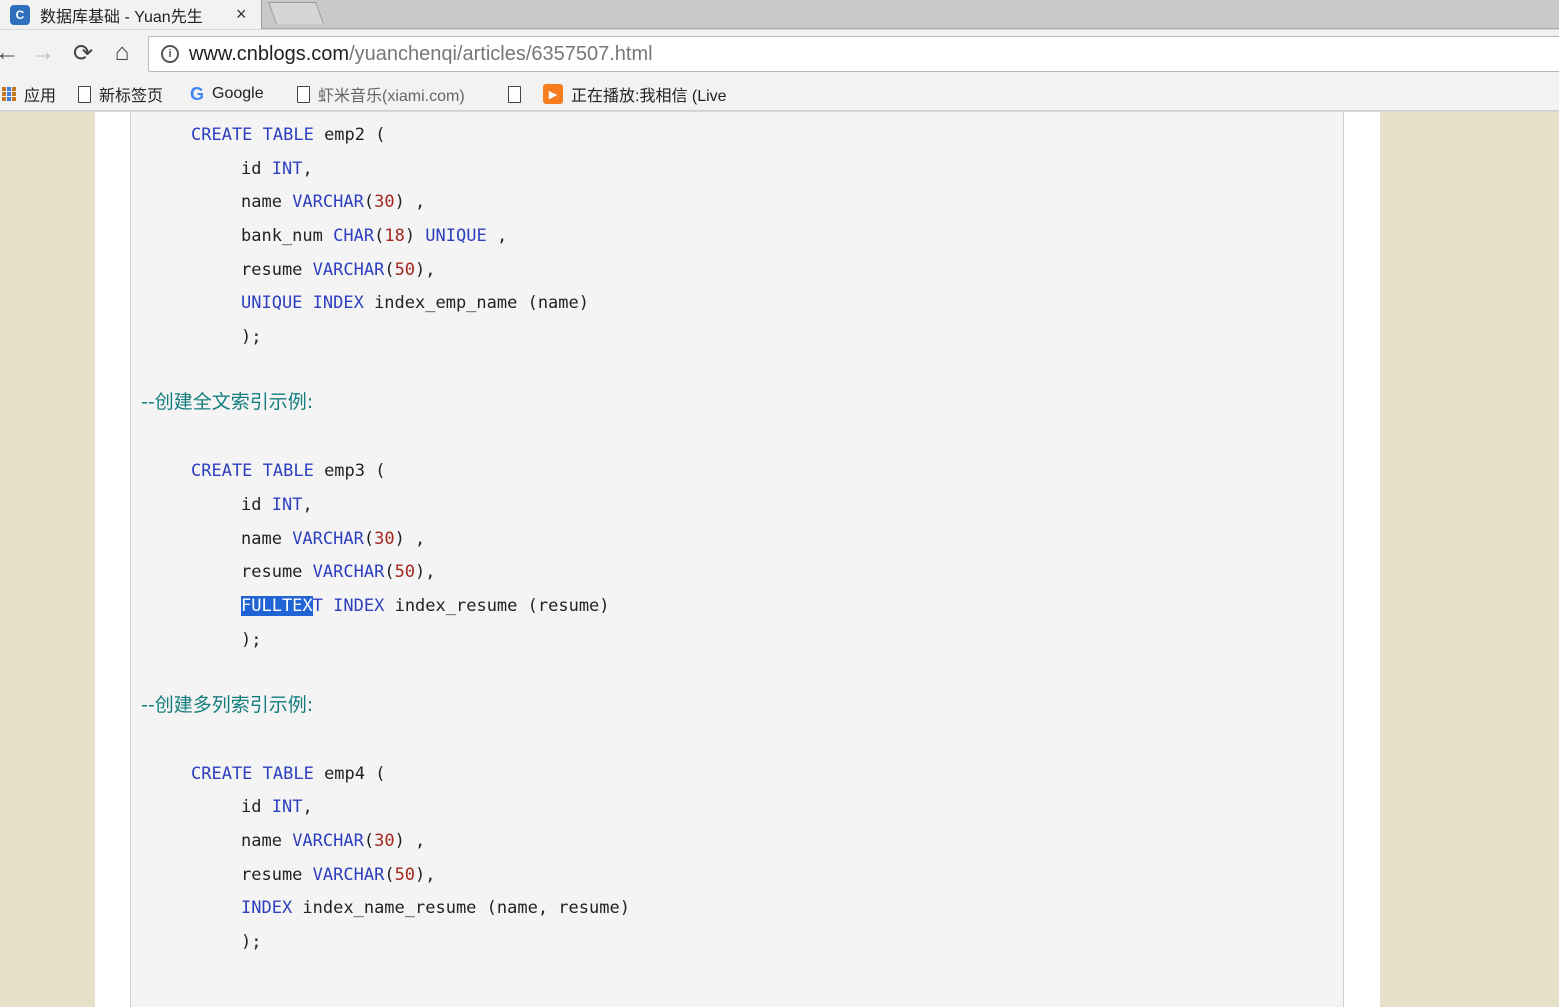  I want to click on bookmark-xiami: 虾米音乐(xiami.com), so click(381, 94).